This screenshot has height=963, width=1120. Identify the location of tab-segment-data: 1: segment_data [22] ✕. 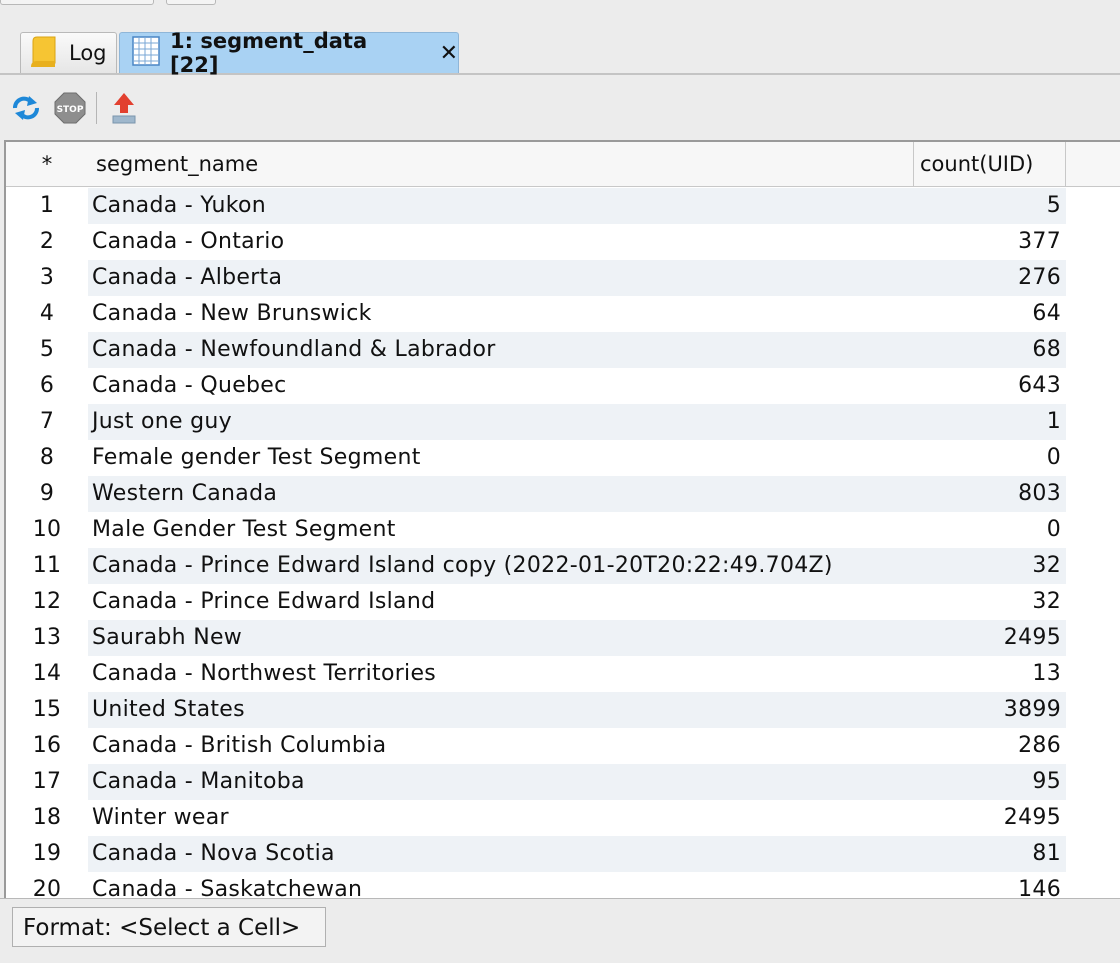
(289, 53).